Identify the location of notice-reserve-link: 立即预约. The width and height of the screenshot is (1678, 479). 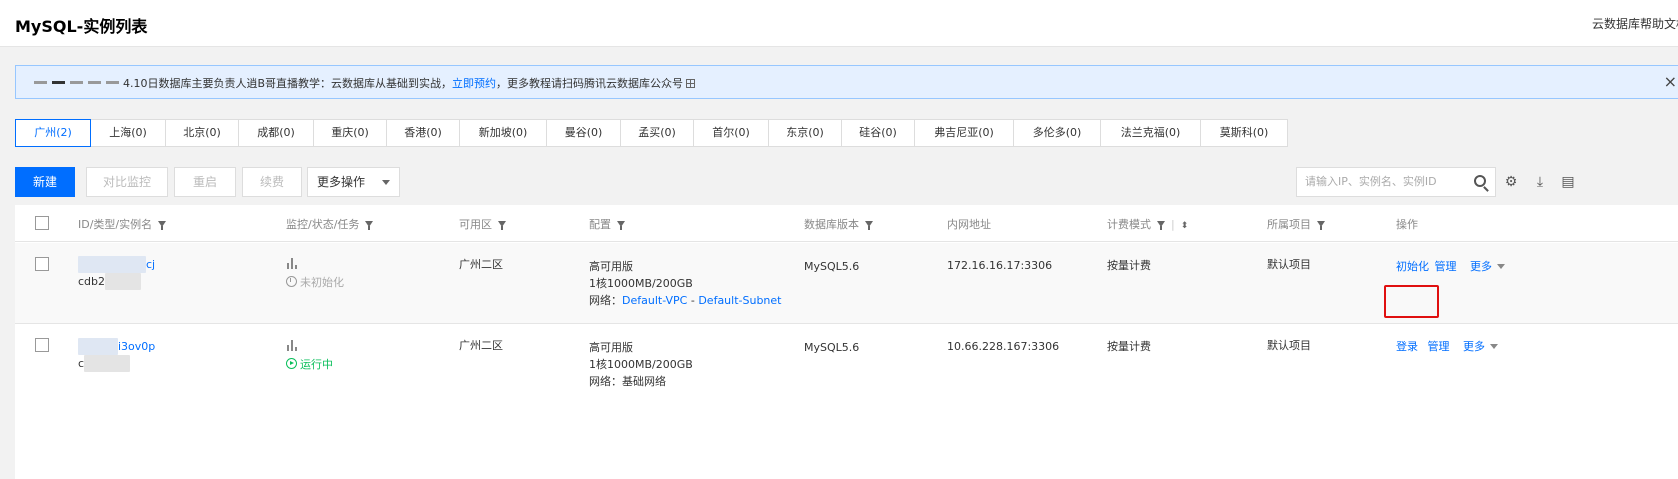
(474, 83).